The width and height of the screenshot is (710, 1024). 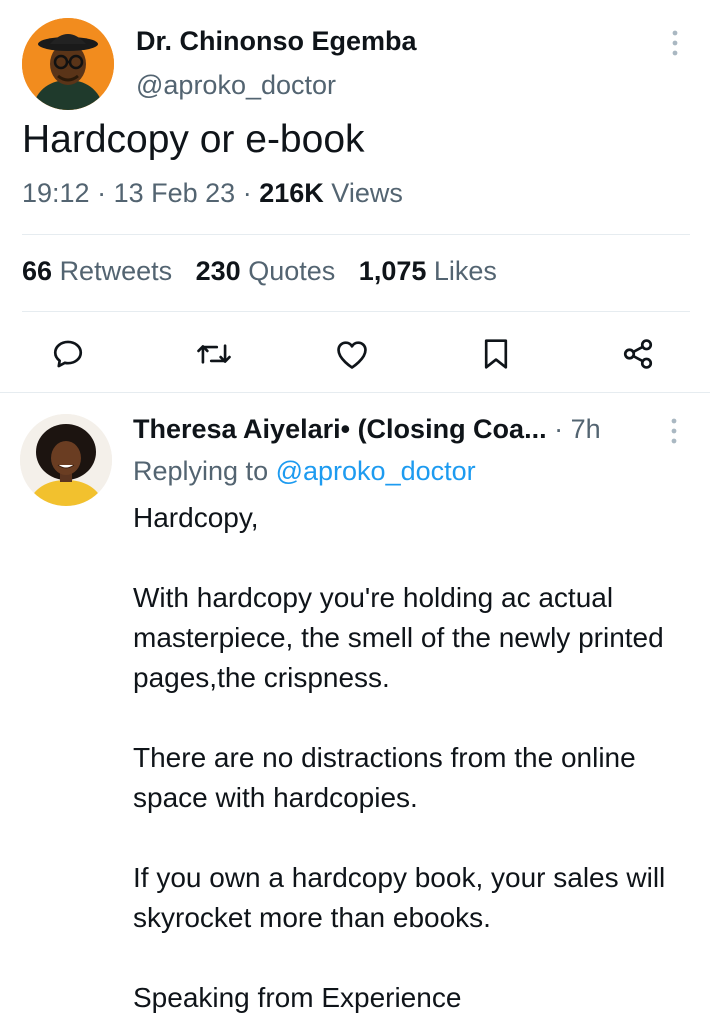 I want to click on tweet-stats: 66 Retweets 230 Quotes 1,075 Likes, so click(x=259, y=271).